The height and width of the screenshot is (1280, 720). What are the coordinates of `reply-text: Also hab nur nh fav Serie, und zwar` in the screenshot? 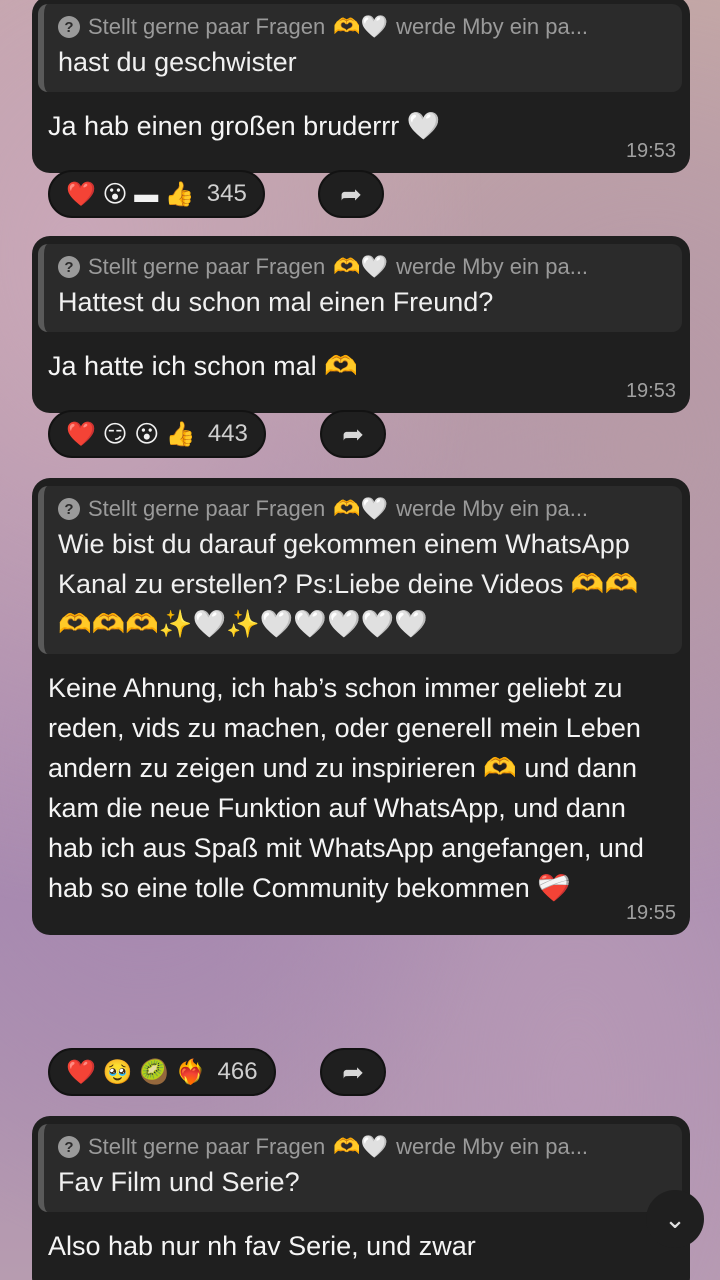 It's located at (262, 1246).